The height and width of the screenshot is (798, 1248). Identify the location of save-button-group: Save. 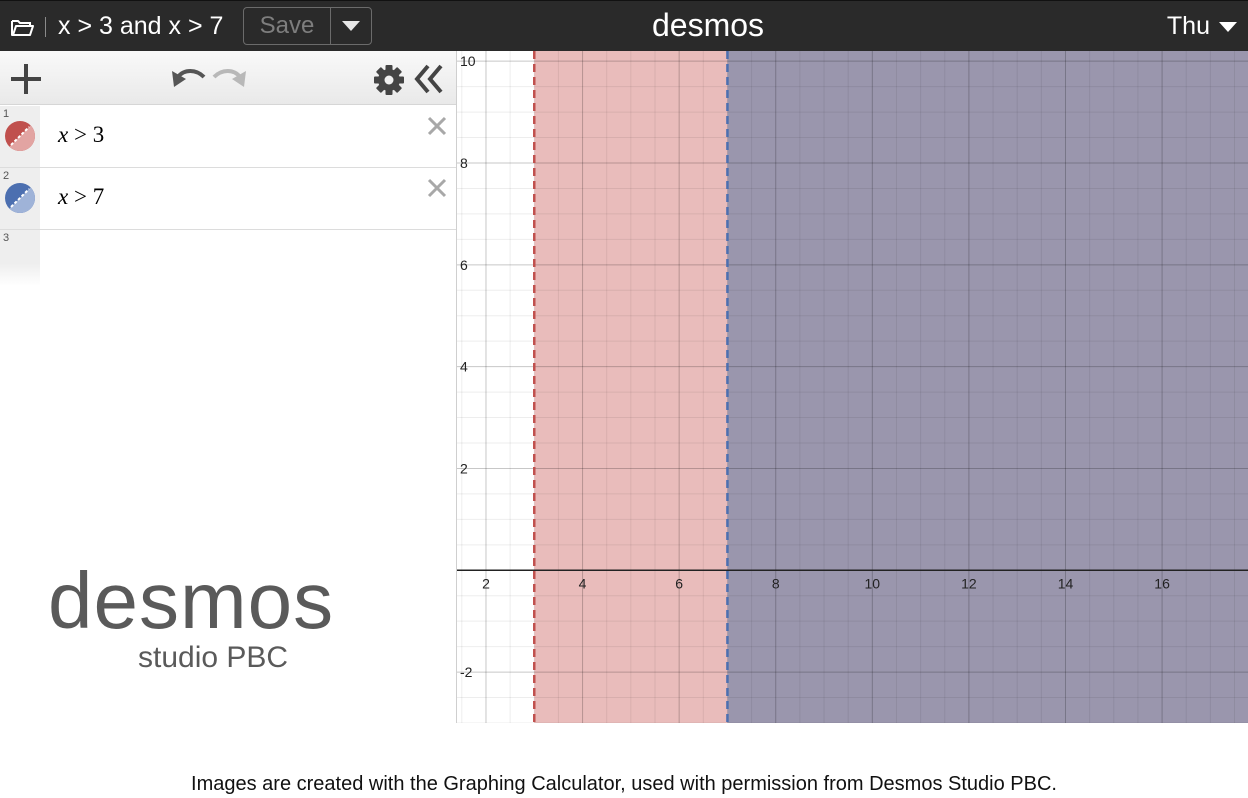
(307, 26).